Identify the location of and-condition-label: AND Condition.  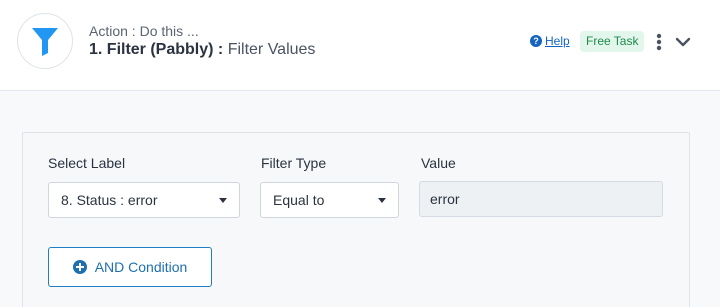
(141, 267).